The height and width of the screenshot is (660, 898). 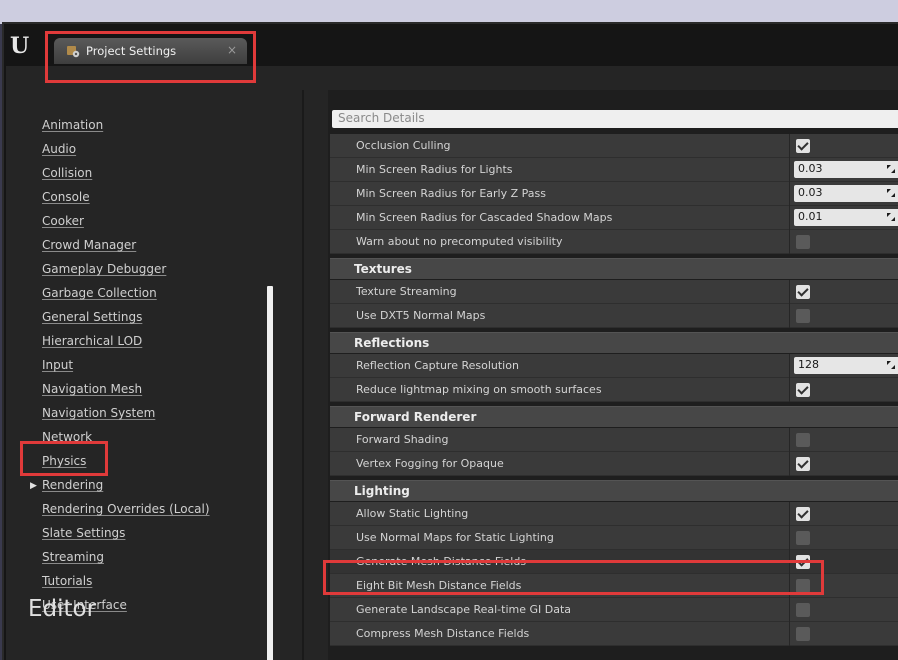 What do you see at coordinates (67, 584) in the screenshot?
I see `nav-item-tutorials: Tutorials` at bounding box center [67, 584].